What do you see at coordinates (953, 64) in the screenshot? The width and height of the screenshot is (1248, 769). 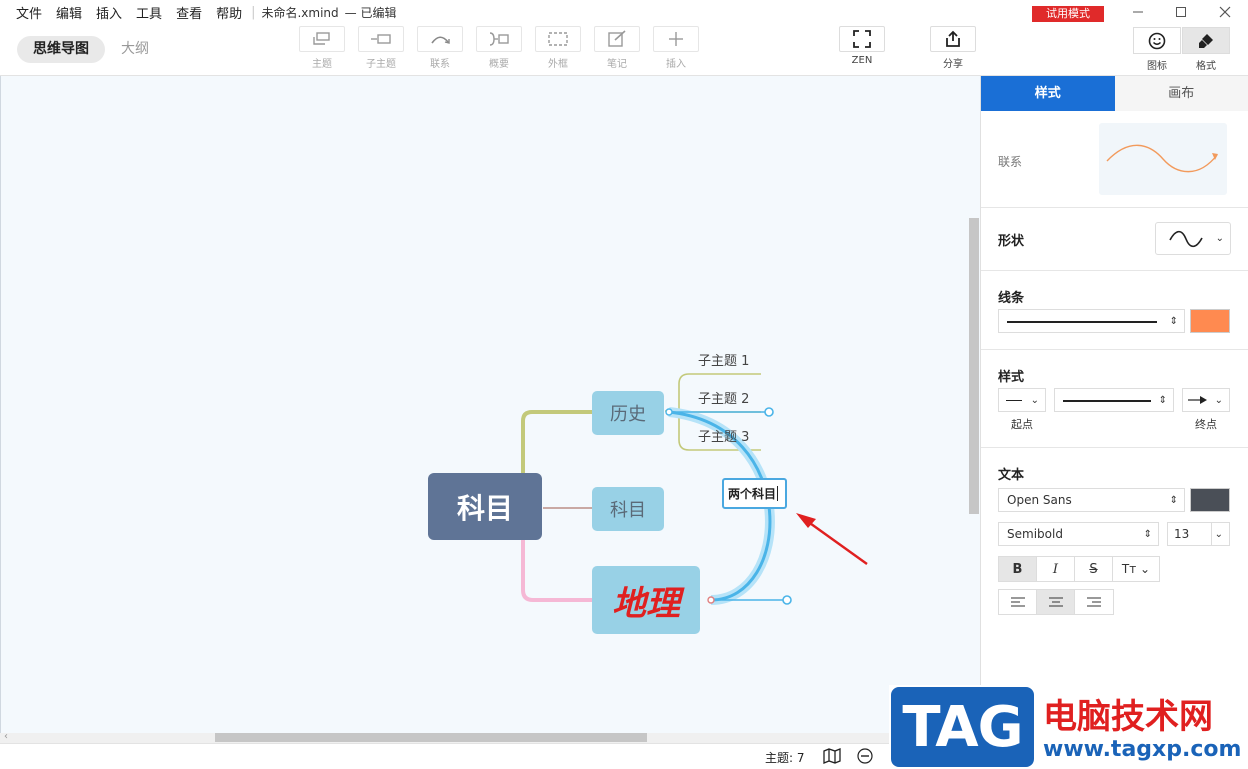 I see `share-label: 分享` at bounding box center [953, 64].